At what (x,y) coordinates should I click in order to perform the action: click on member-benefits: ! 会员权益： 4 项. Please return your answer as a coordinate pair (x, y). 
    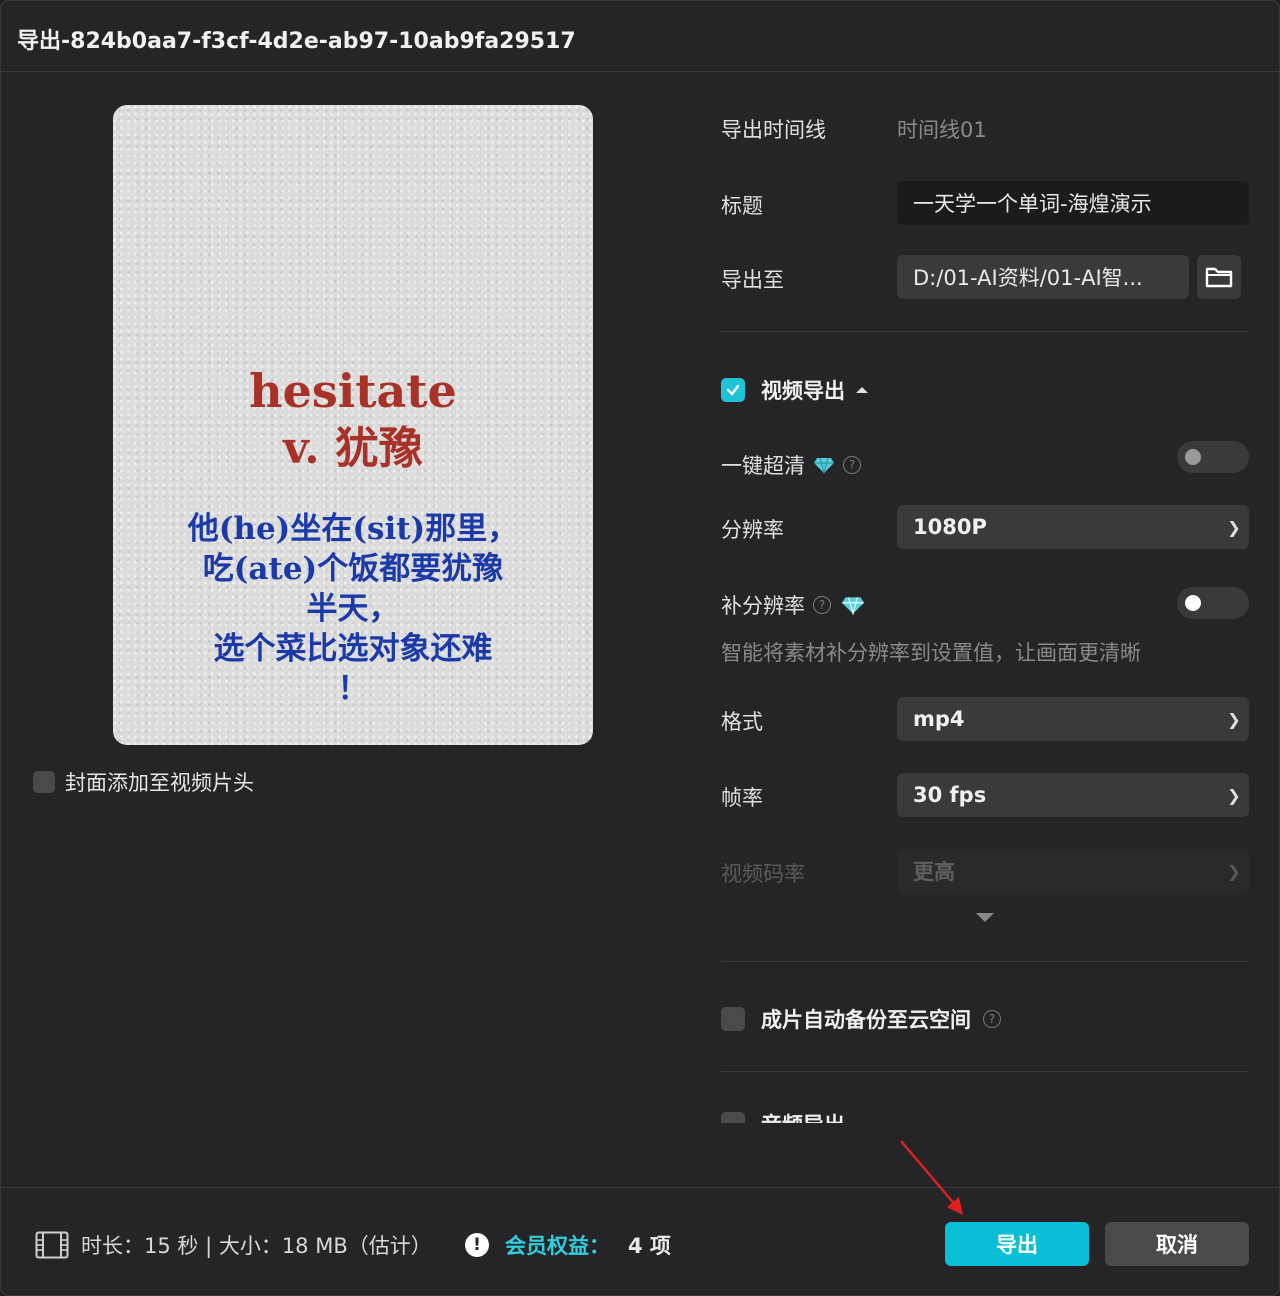
    Looking at the image, I should click on (568, 1245).